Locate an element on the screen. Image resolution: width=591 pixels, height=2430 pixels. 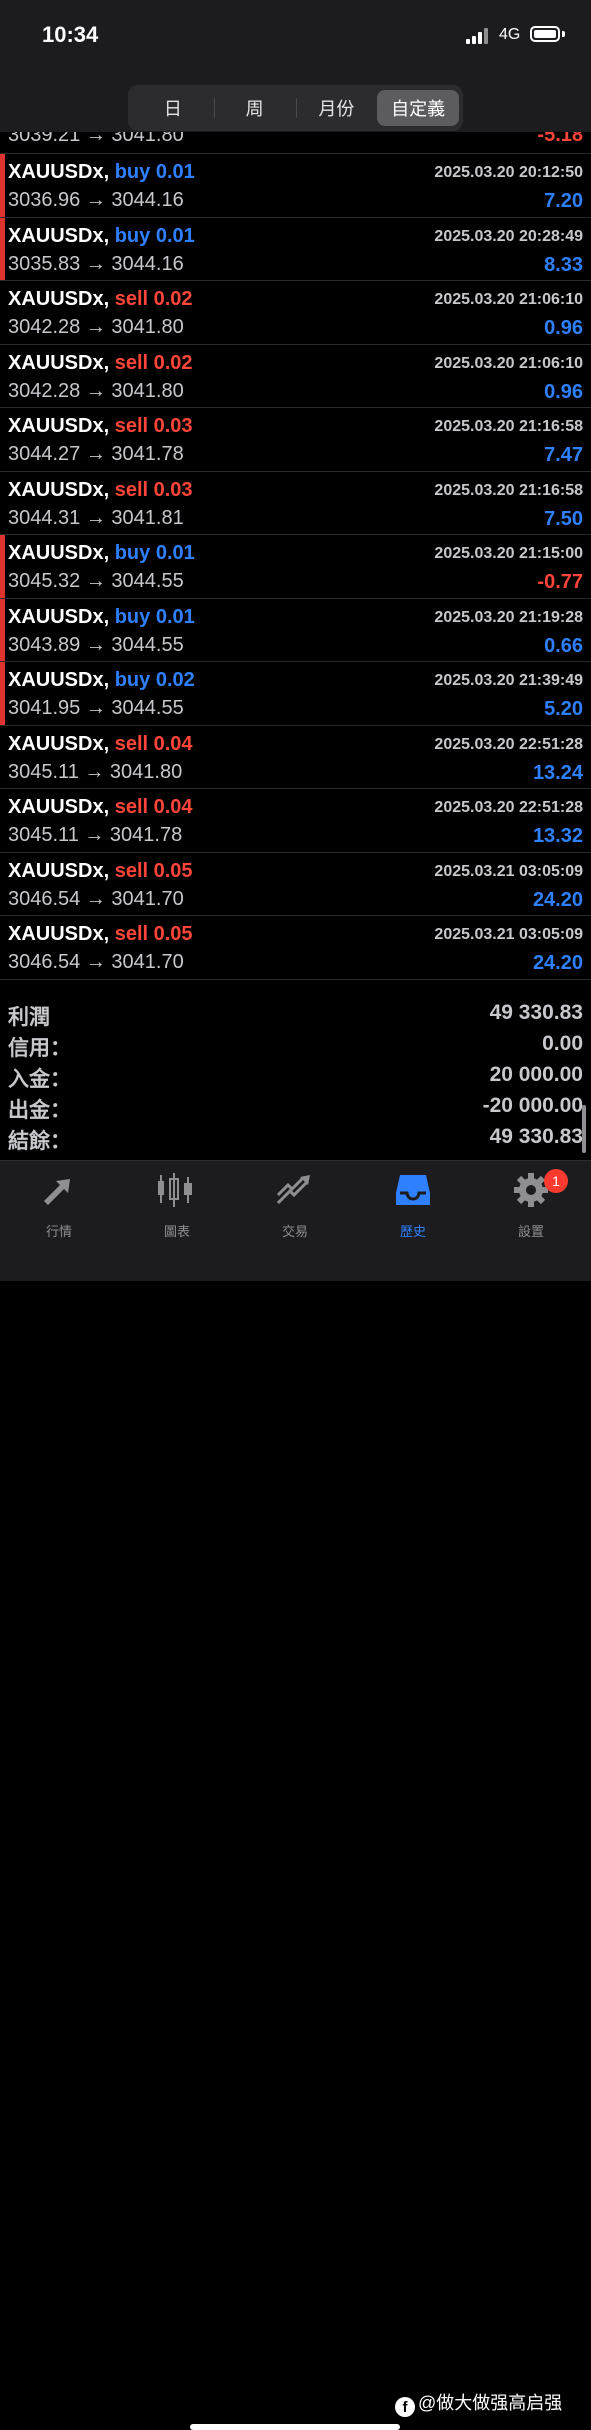
summary-row: 入金： 20 000.00 is located at coordinates (295, 1076).